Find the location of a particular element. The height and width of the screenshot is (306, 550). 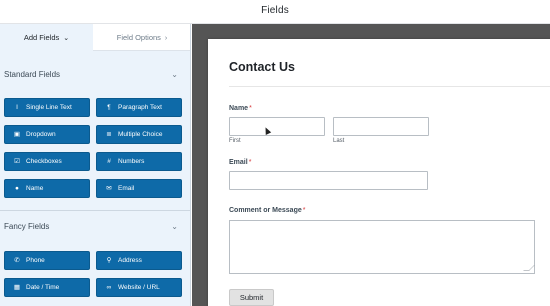

message-label-text: Comment or Message is located at coordinates (265, 210).